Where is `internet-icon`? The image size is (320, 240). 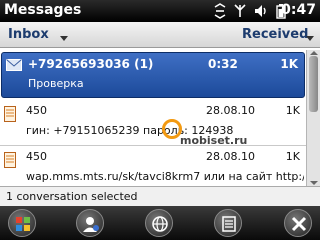 internet-icon is located at coordinates (160, 224).